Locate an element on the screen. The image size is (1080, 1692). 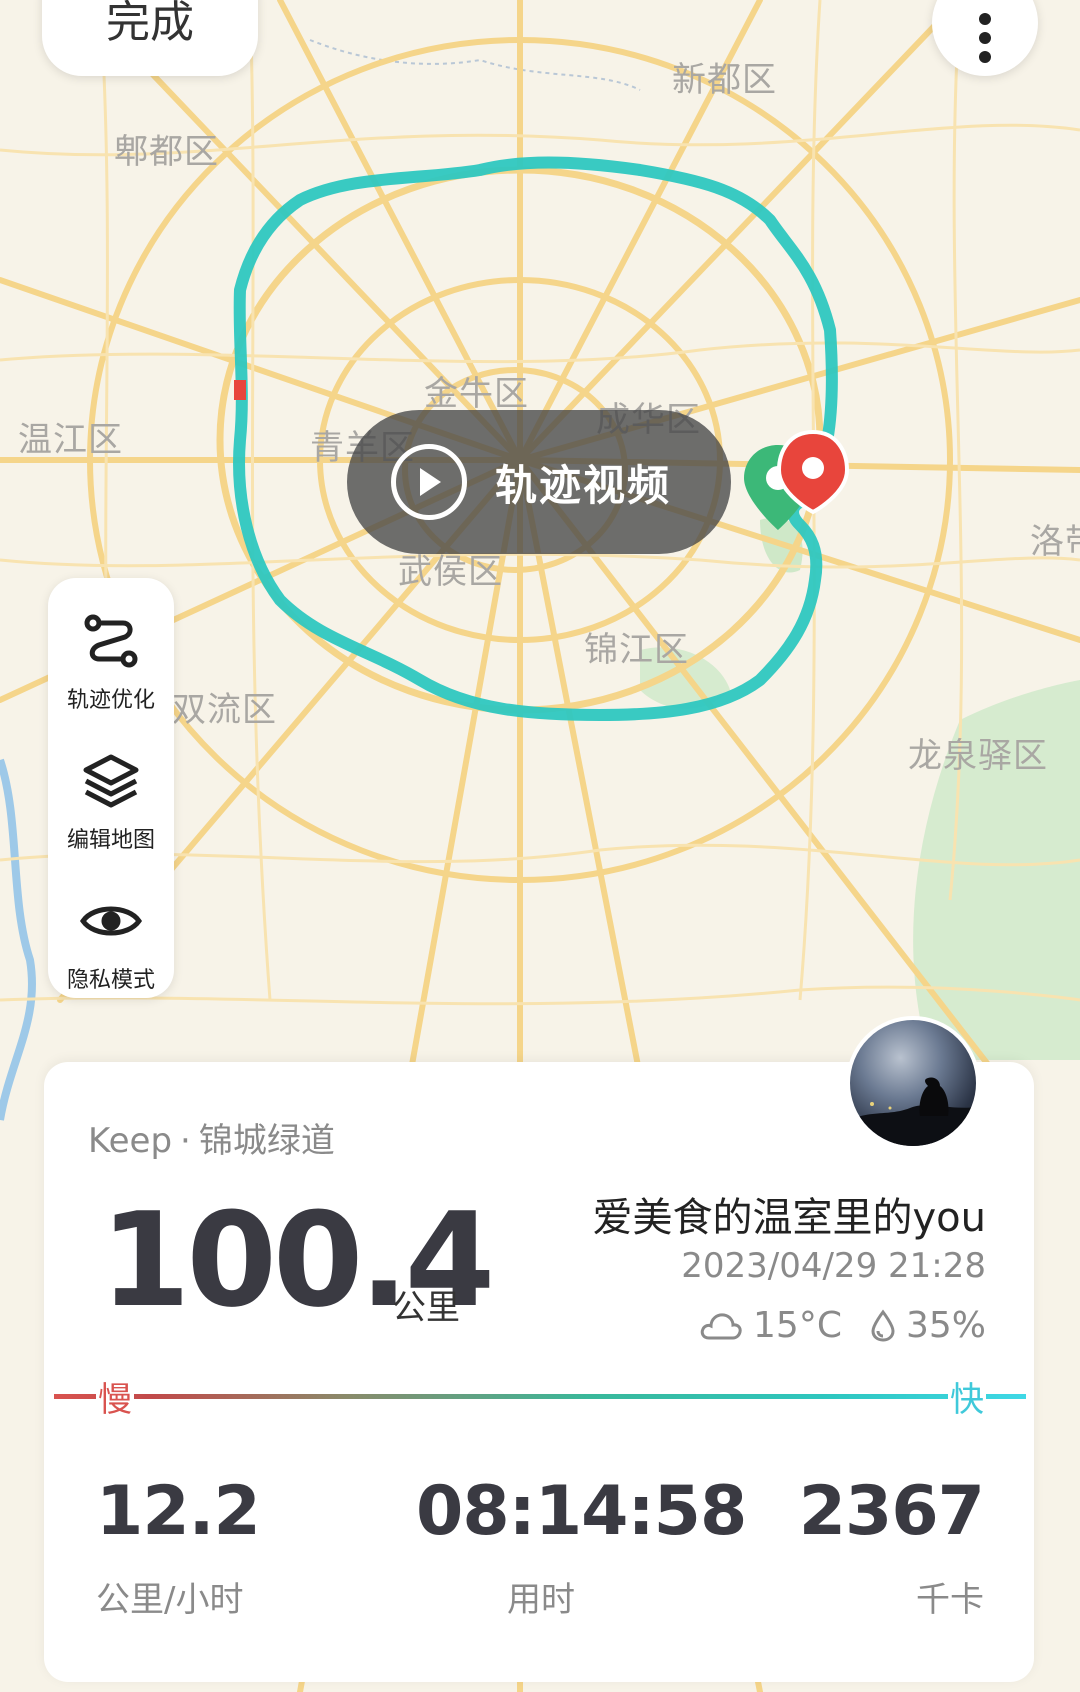
pace-slow-label: 慢 is located at coordinates (115, 1396).